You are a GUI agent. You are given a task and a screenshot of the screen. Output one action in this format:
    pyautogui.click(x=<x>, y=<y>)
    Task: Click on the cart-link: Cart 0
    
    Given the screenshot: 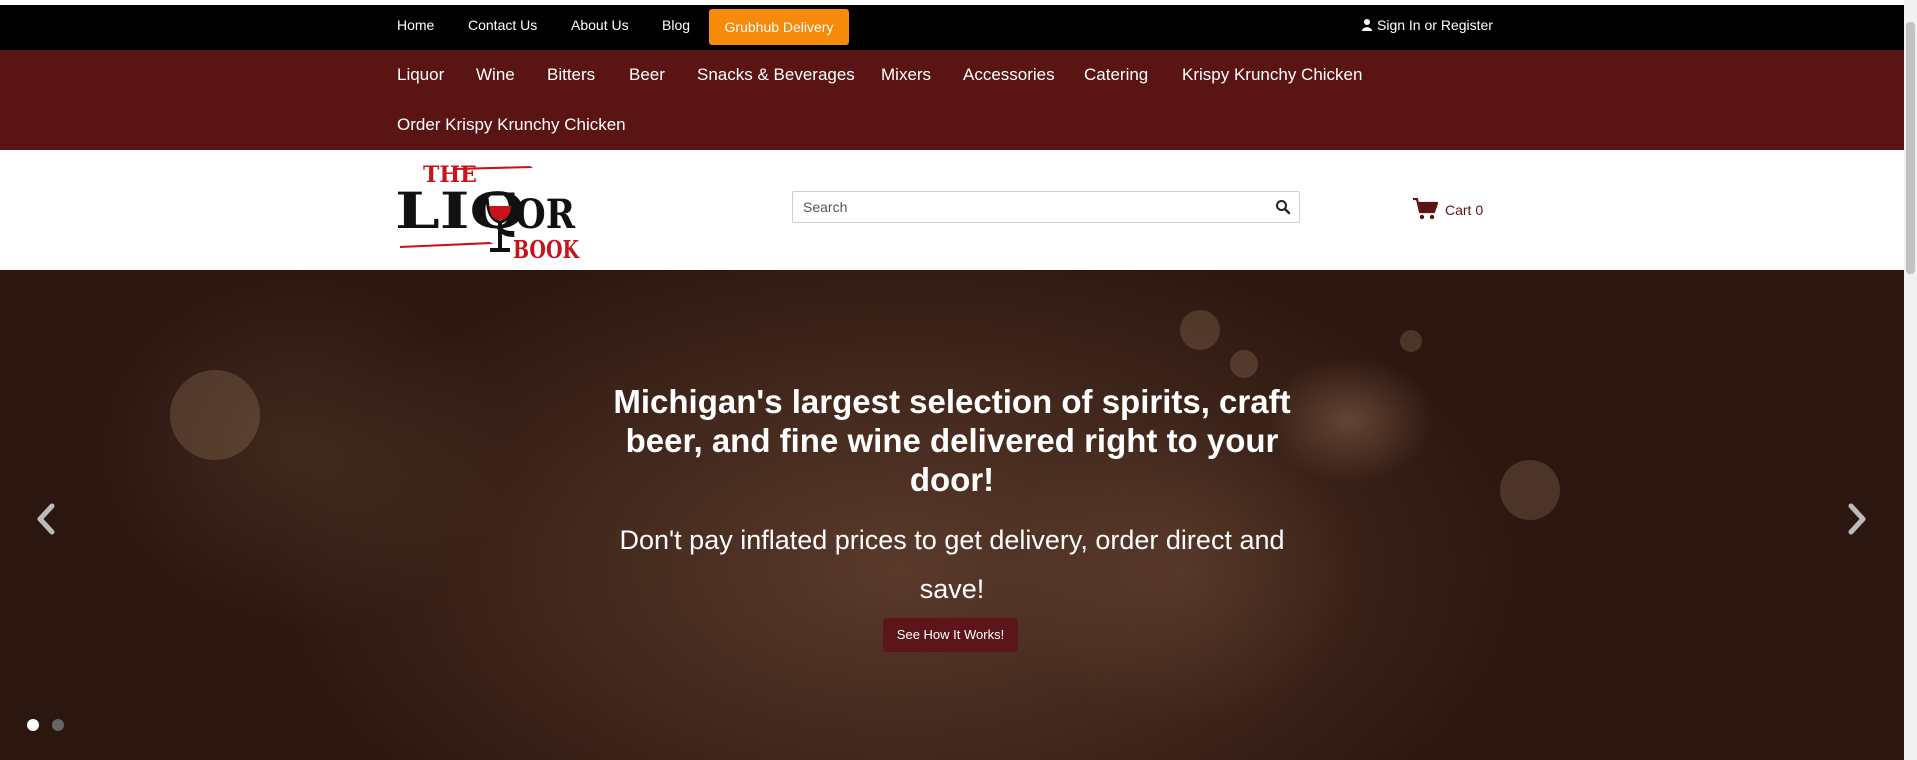 What is the action you would take?
    pyautogui.click(x=1448, y=208)
    